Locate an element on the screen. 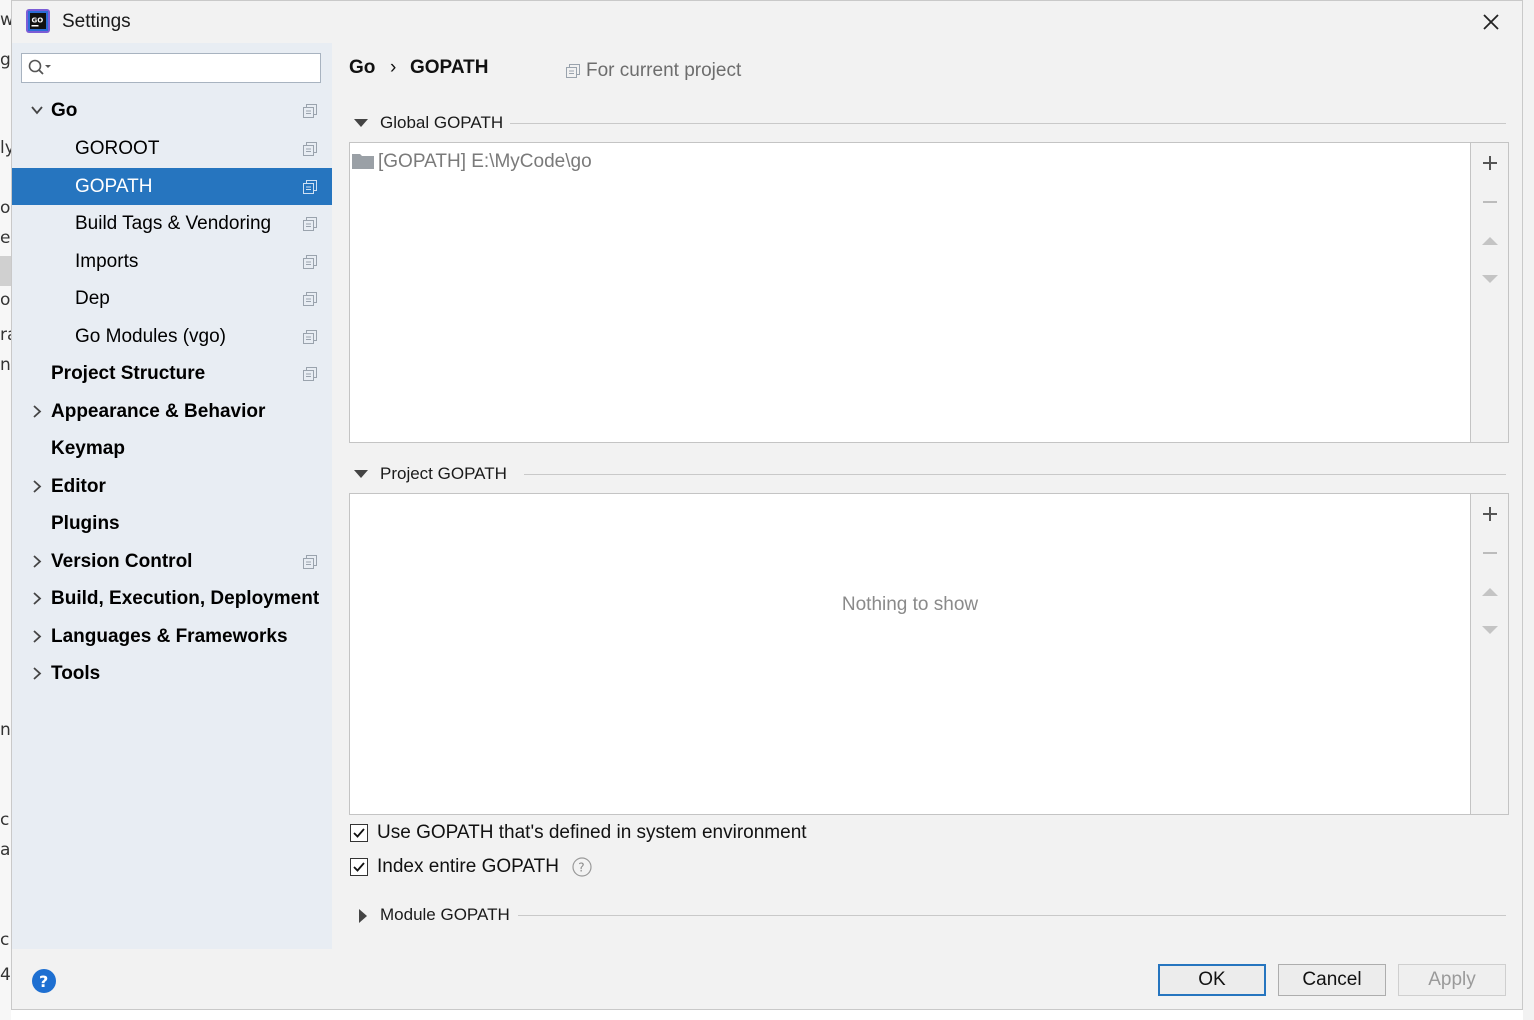 The width and height of the screenshot is (1534, 1020). sidebar-item-label: Go is located at coordinates (64, 110).